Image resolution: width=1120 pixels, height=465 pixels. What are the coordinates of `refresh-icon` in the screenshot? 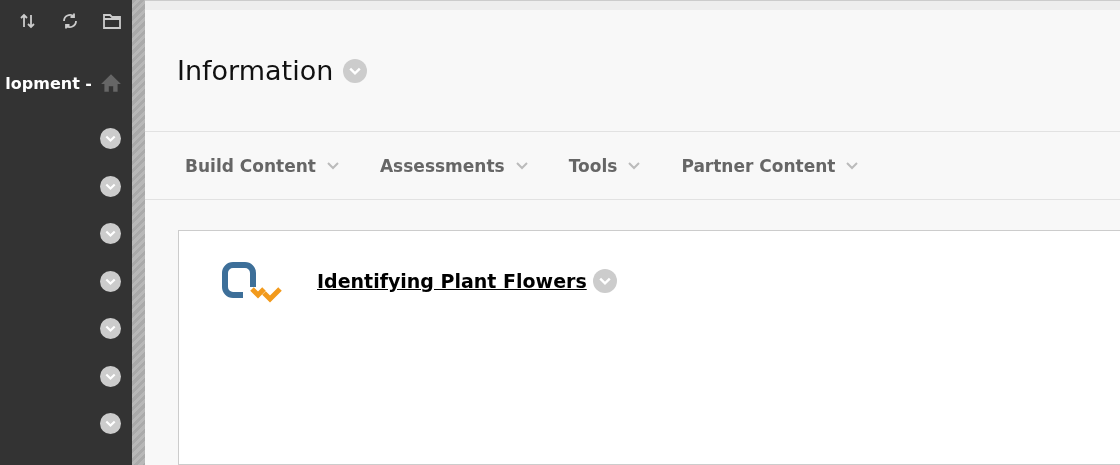 It's located at (70, 21).